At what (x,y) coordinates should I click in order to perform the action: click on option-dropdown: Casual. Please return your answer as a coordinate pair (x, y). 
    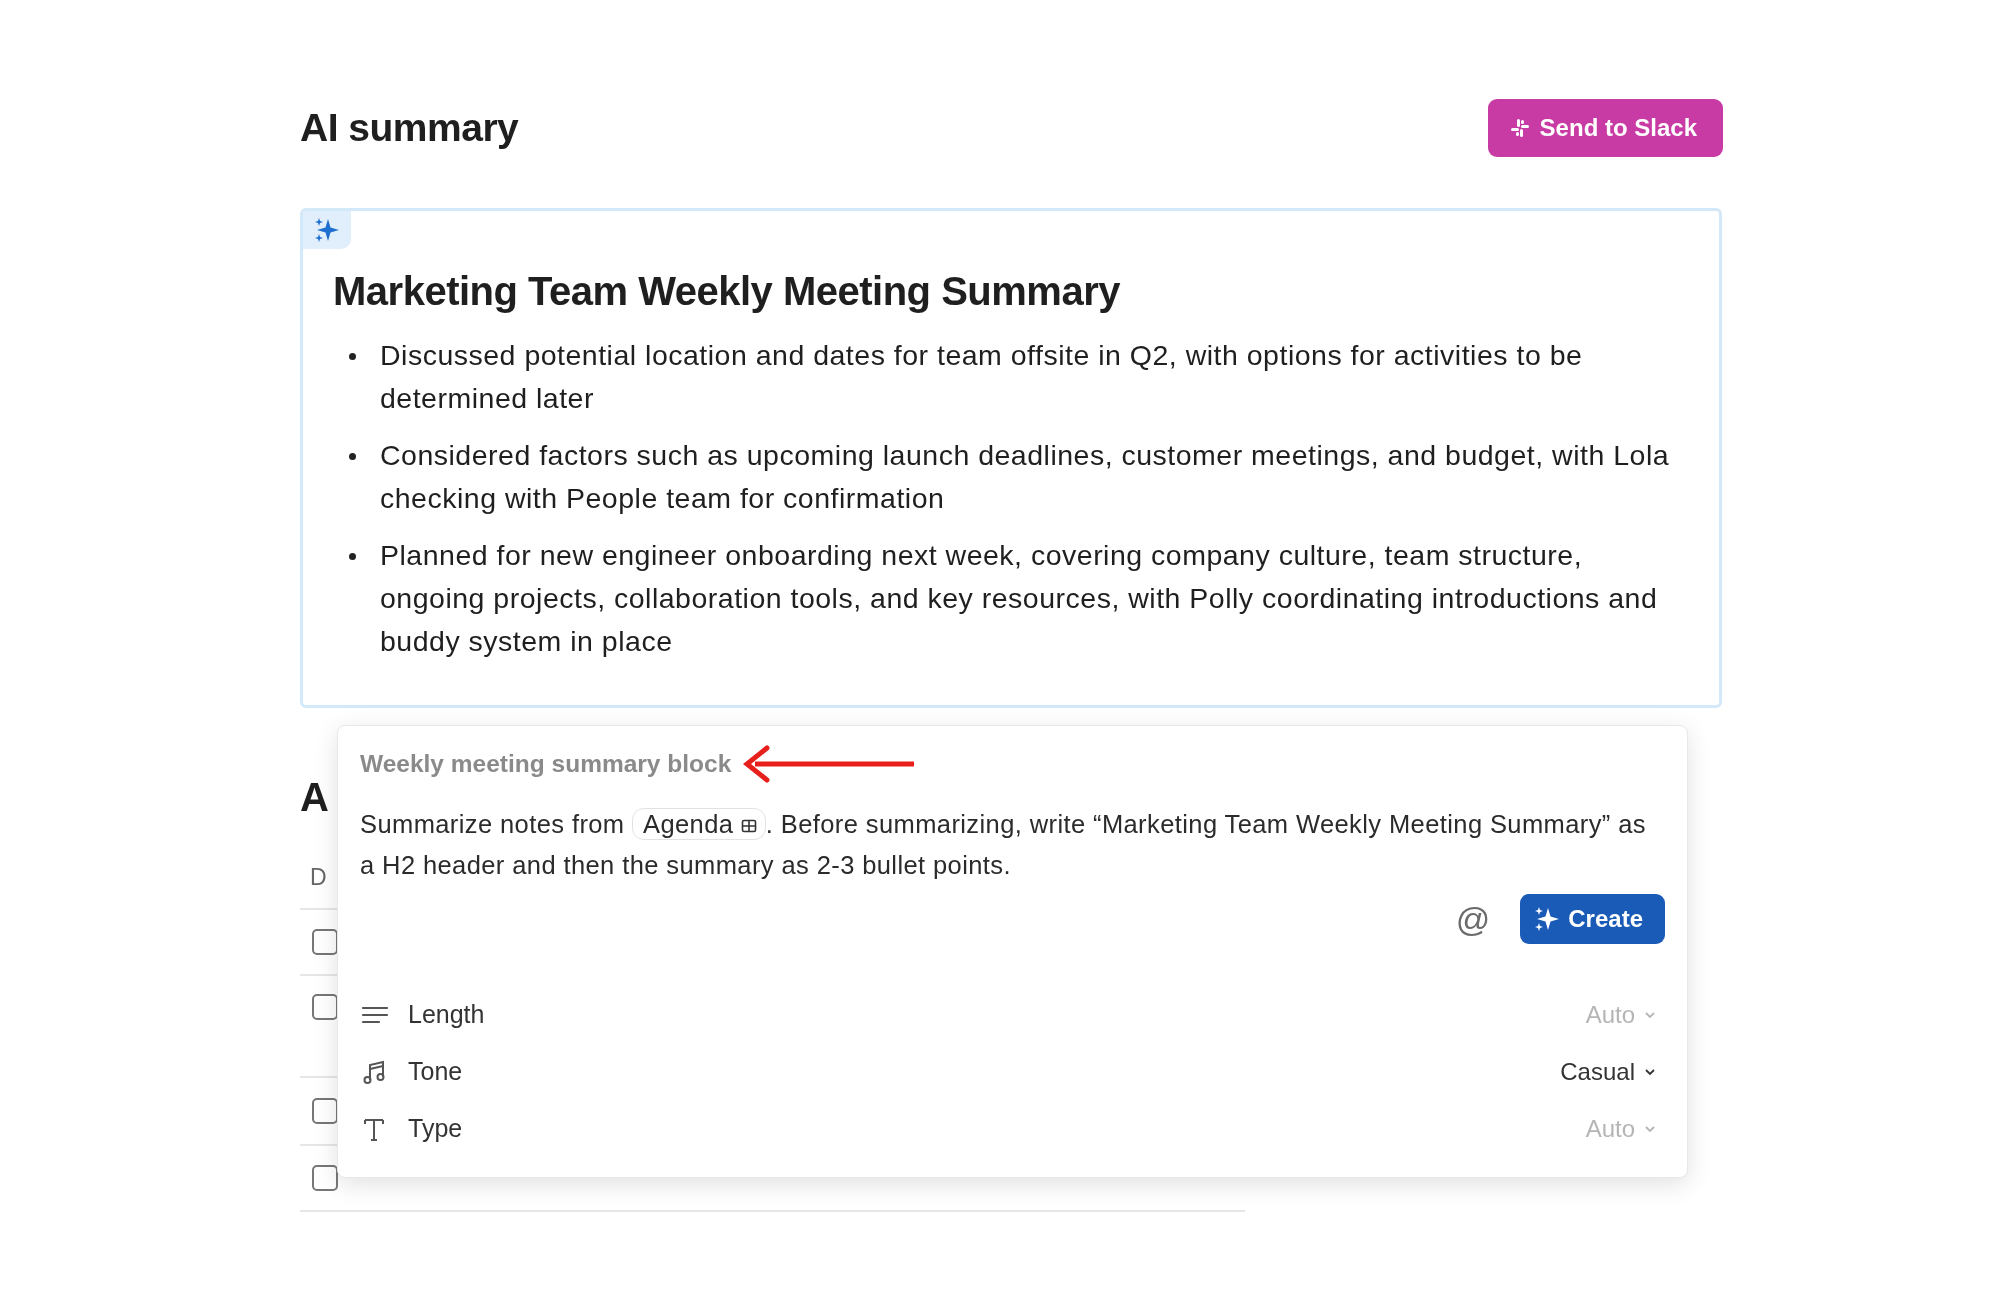
    Looking at the image, I should click on (1612, 1071).